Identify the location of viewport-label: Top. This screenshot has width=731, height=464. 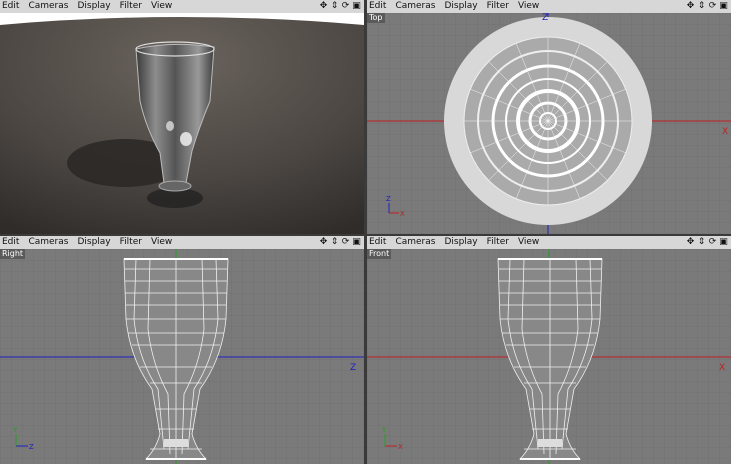
(376, 18).